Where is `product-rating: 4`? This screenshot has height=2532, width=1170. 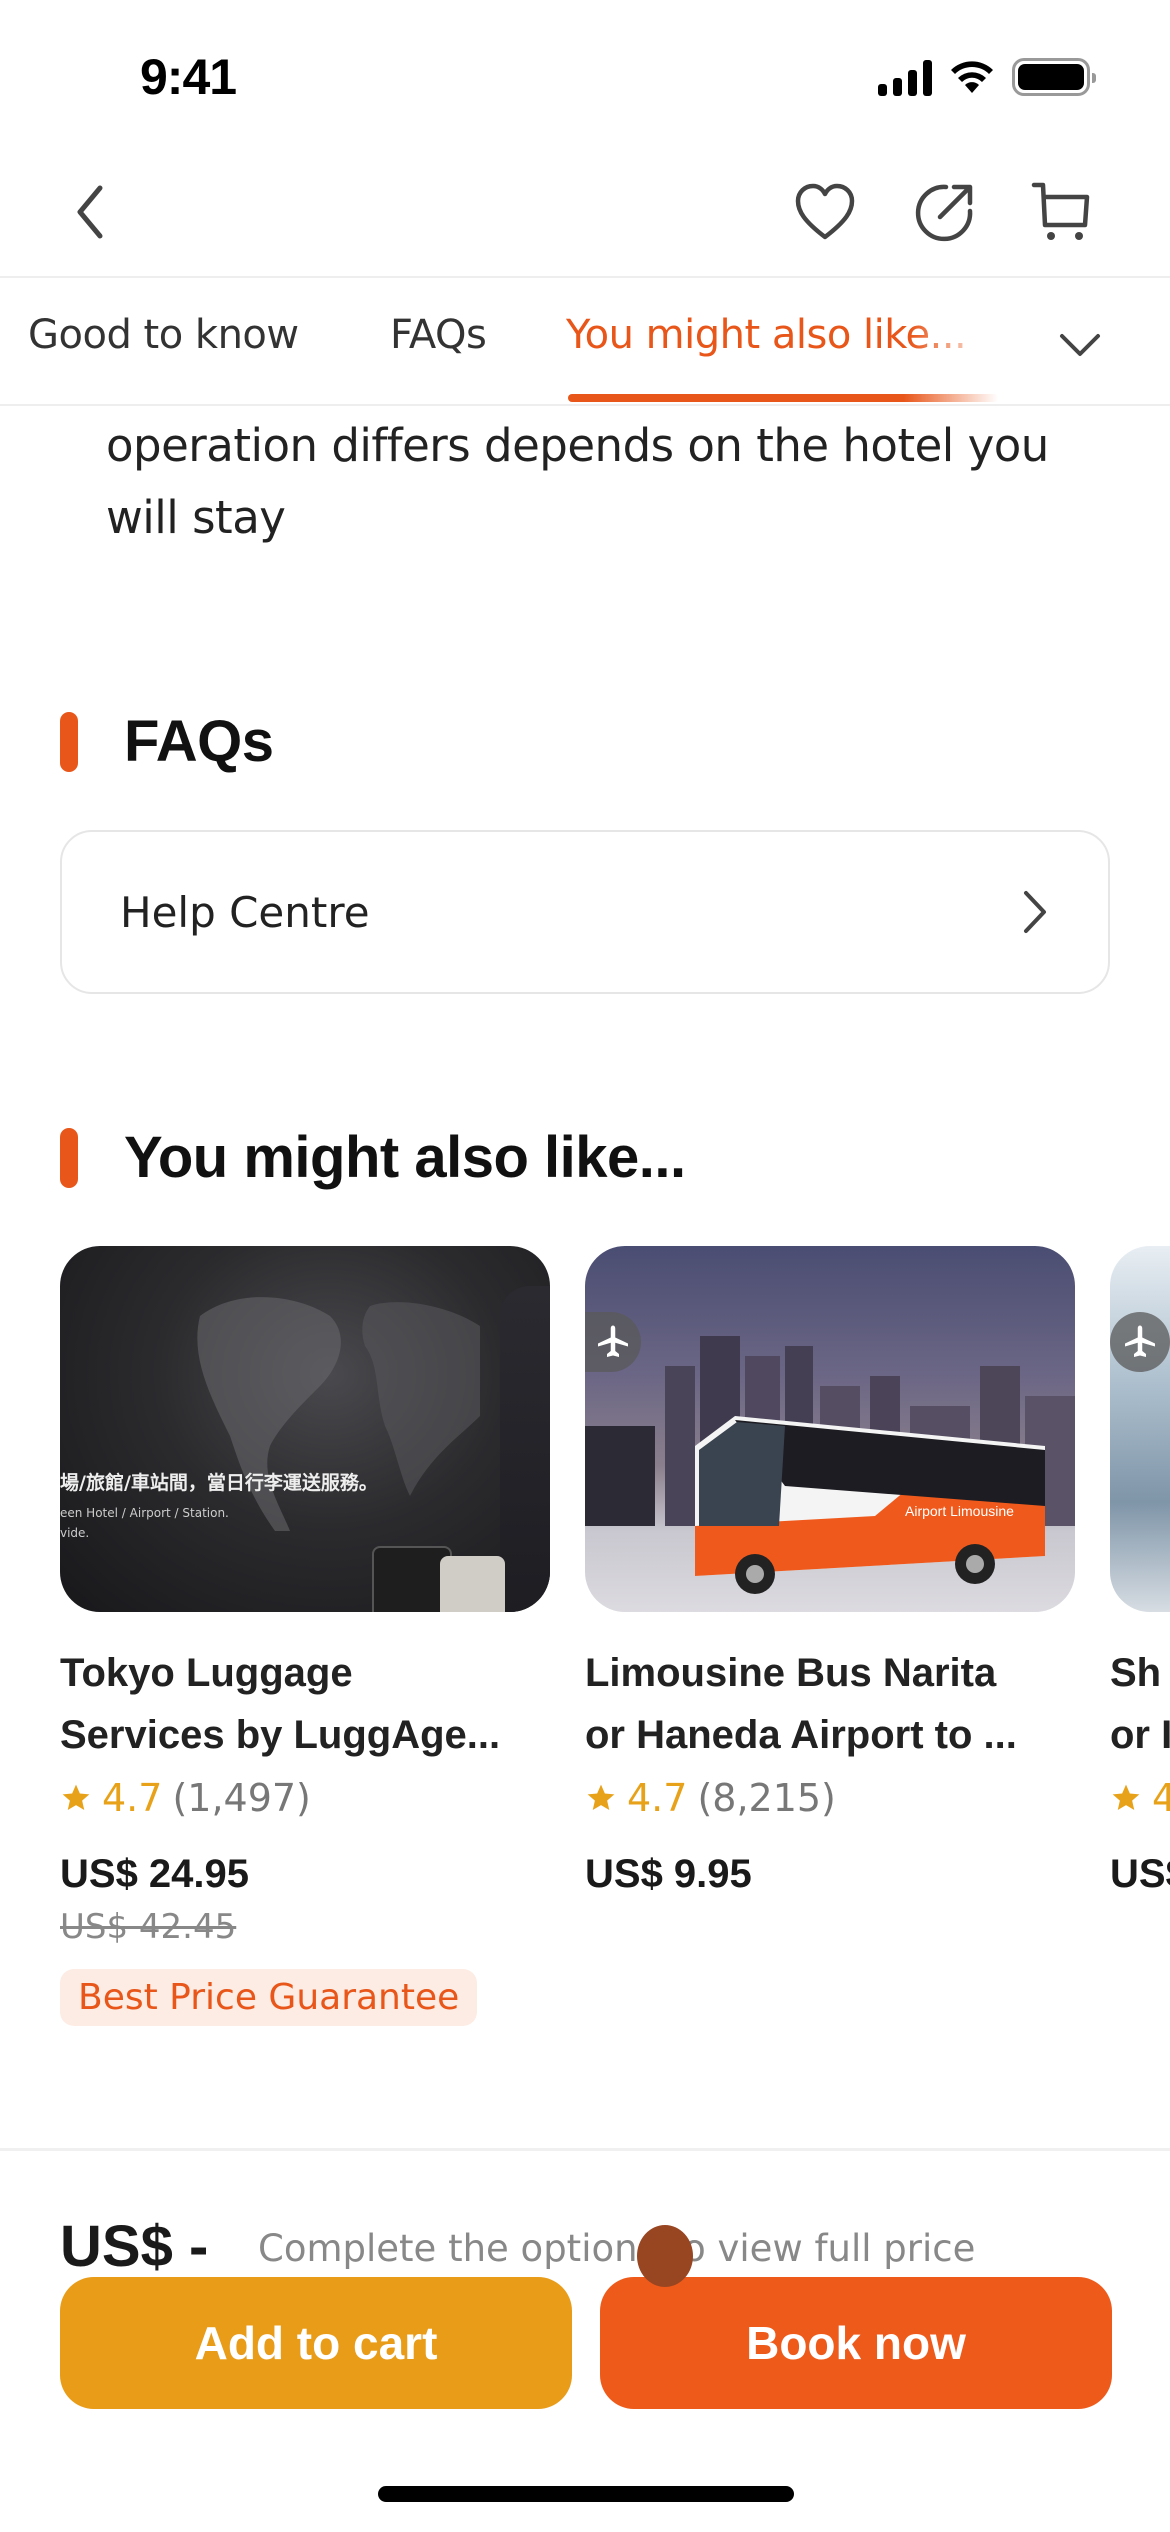
product-rating: 4 is located at coordinates (1140, 1798).